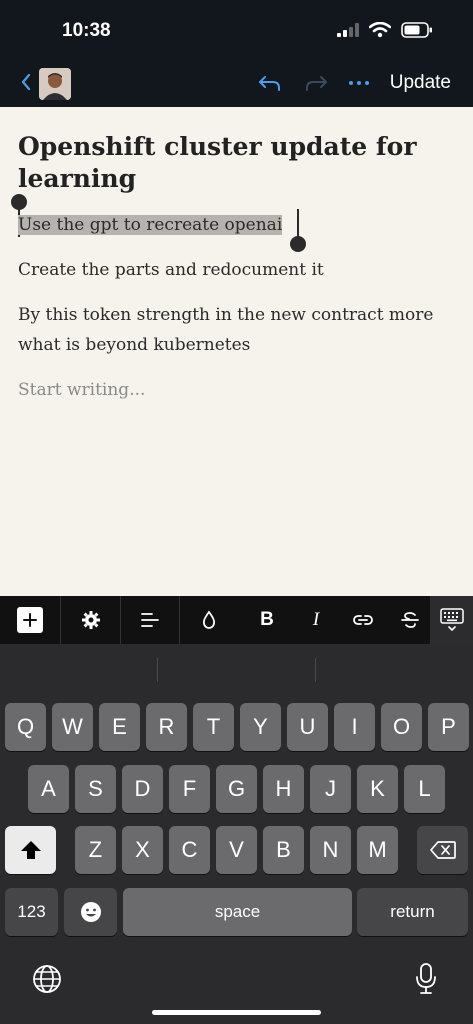 The height and width of the screenshot is (1024, 473). I want to click on key-o: O, so click(401, 727).